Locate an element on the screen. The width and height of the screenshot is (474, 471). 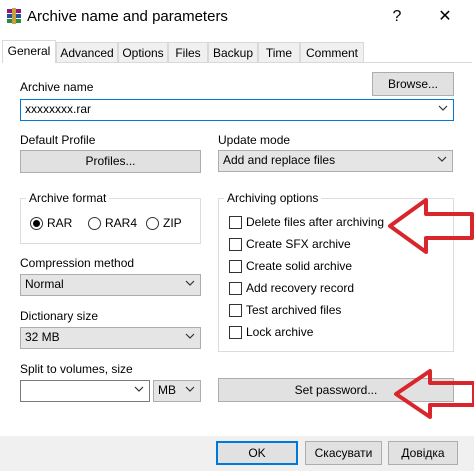
compression-method-select: Normal is located at coordinates (110, 285).